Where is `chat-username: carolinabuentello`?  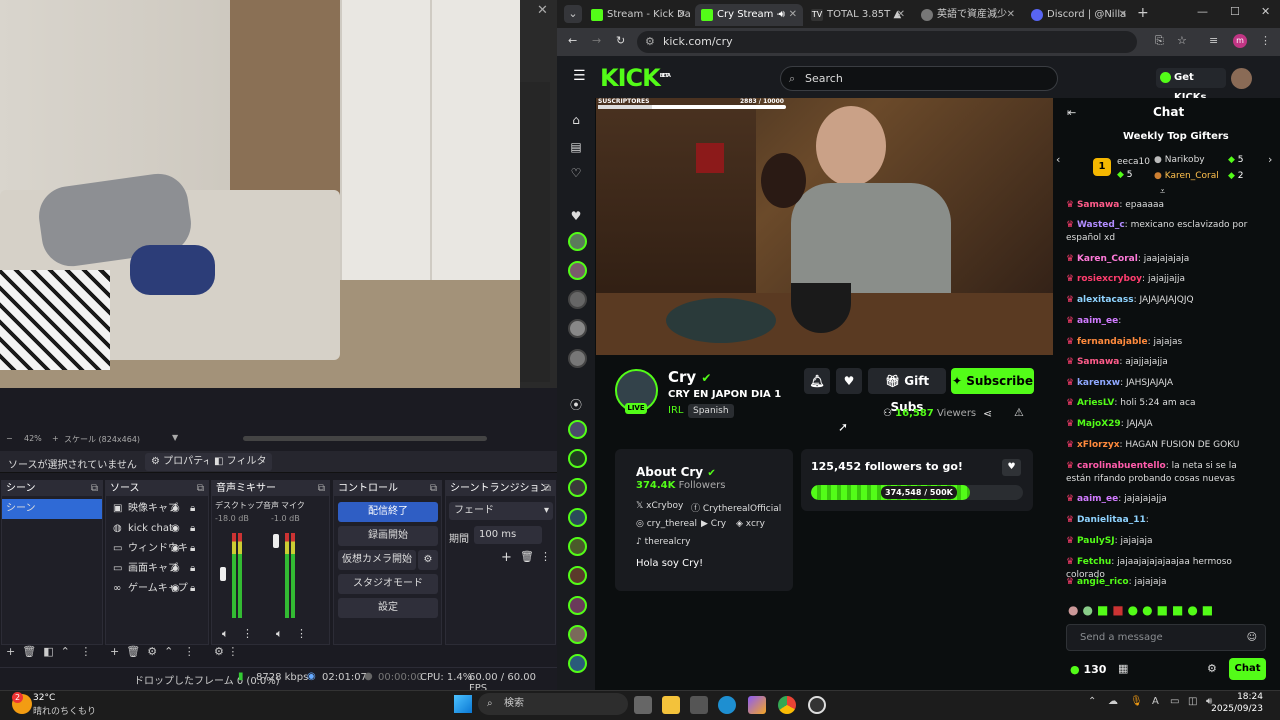 chat-username: carolinabuentello is located at coordinates (1121, 466).